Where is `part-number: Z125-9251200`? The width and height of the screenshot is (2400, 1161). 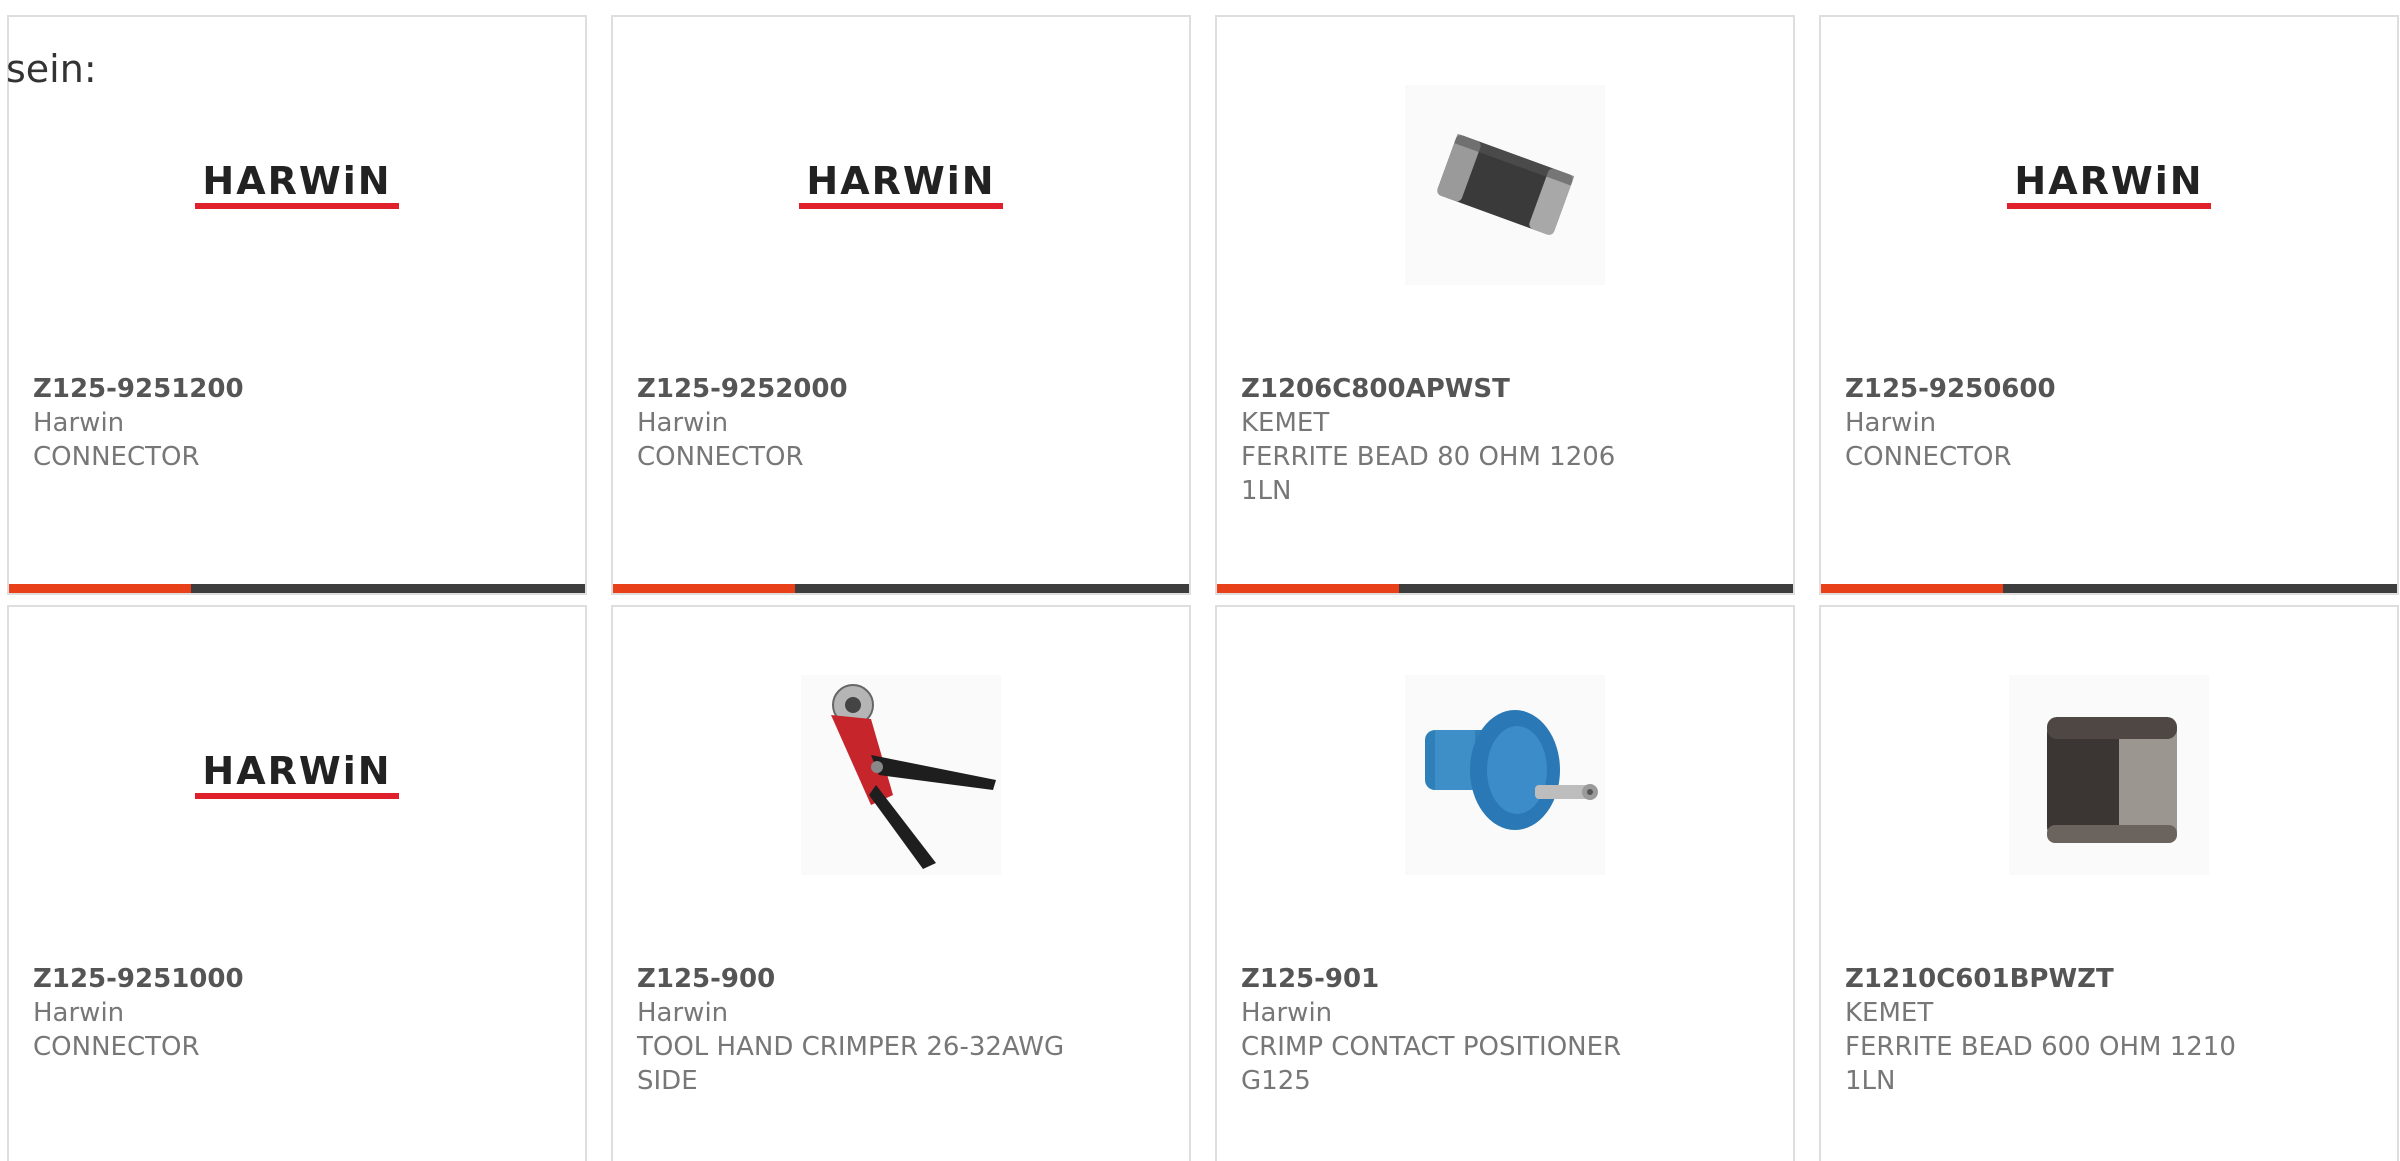 part-number: Z125-9251200 is located at coordinates (297, 389).